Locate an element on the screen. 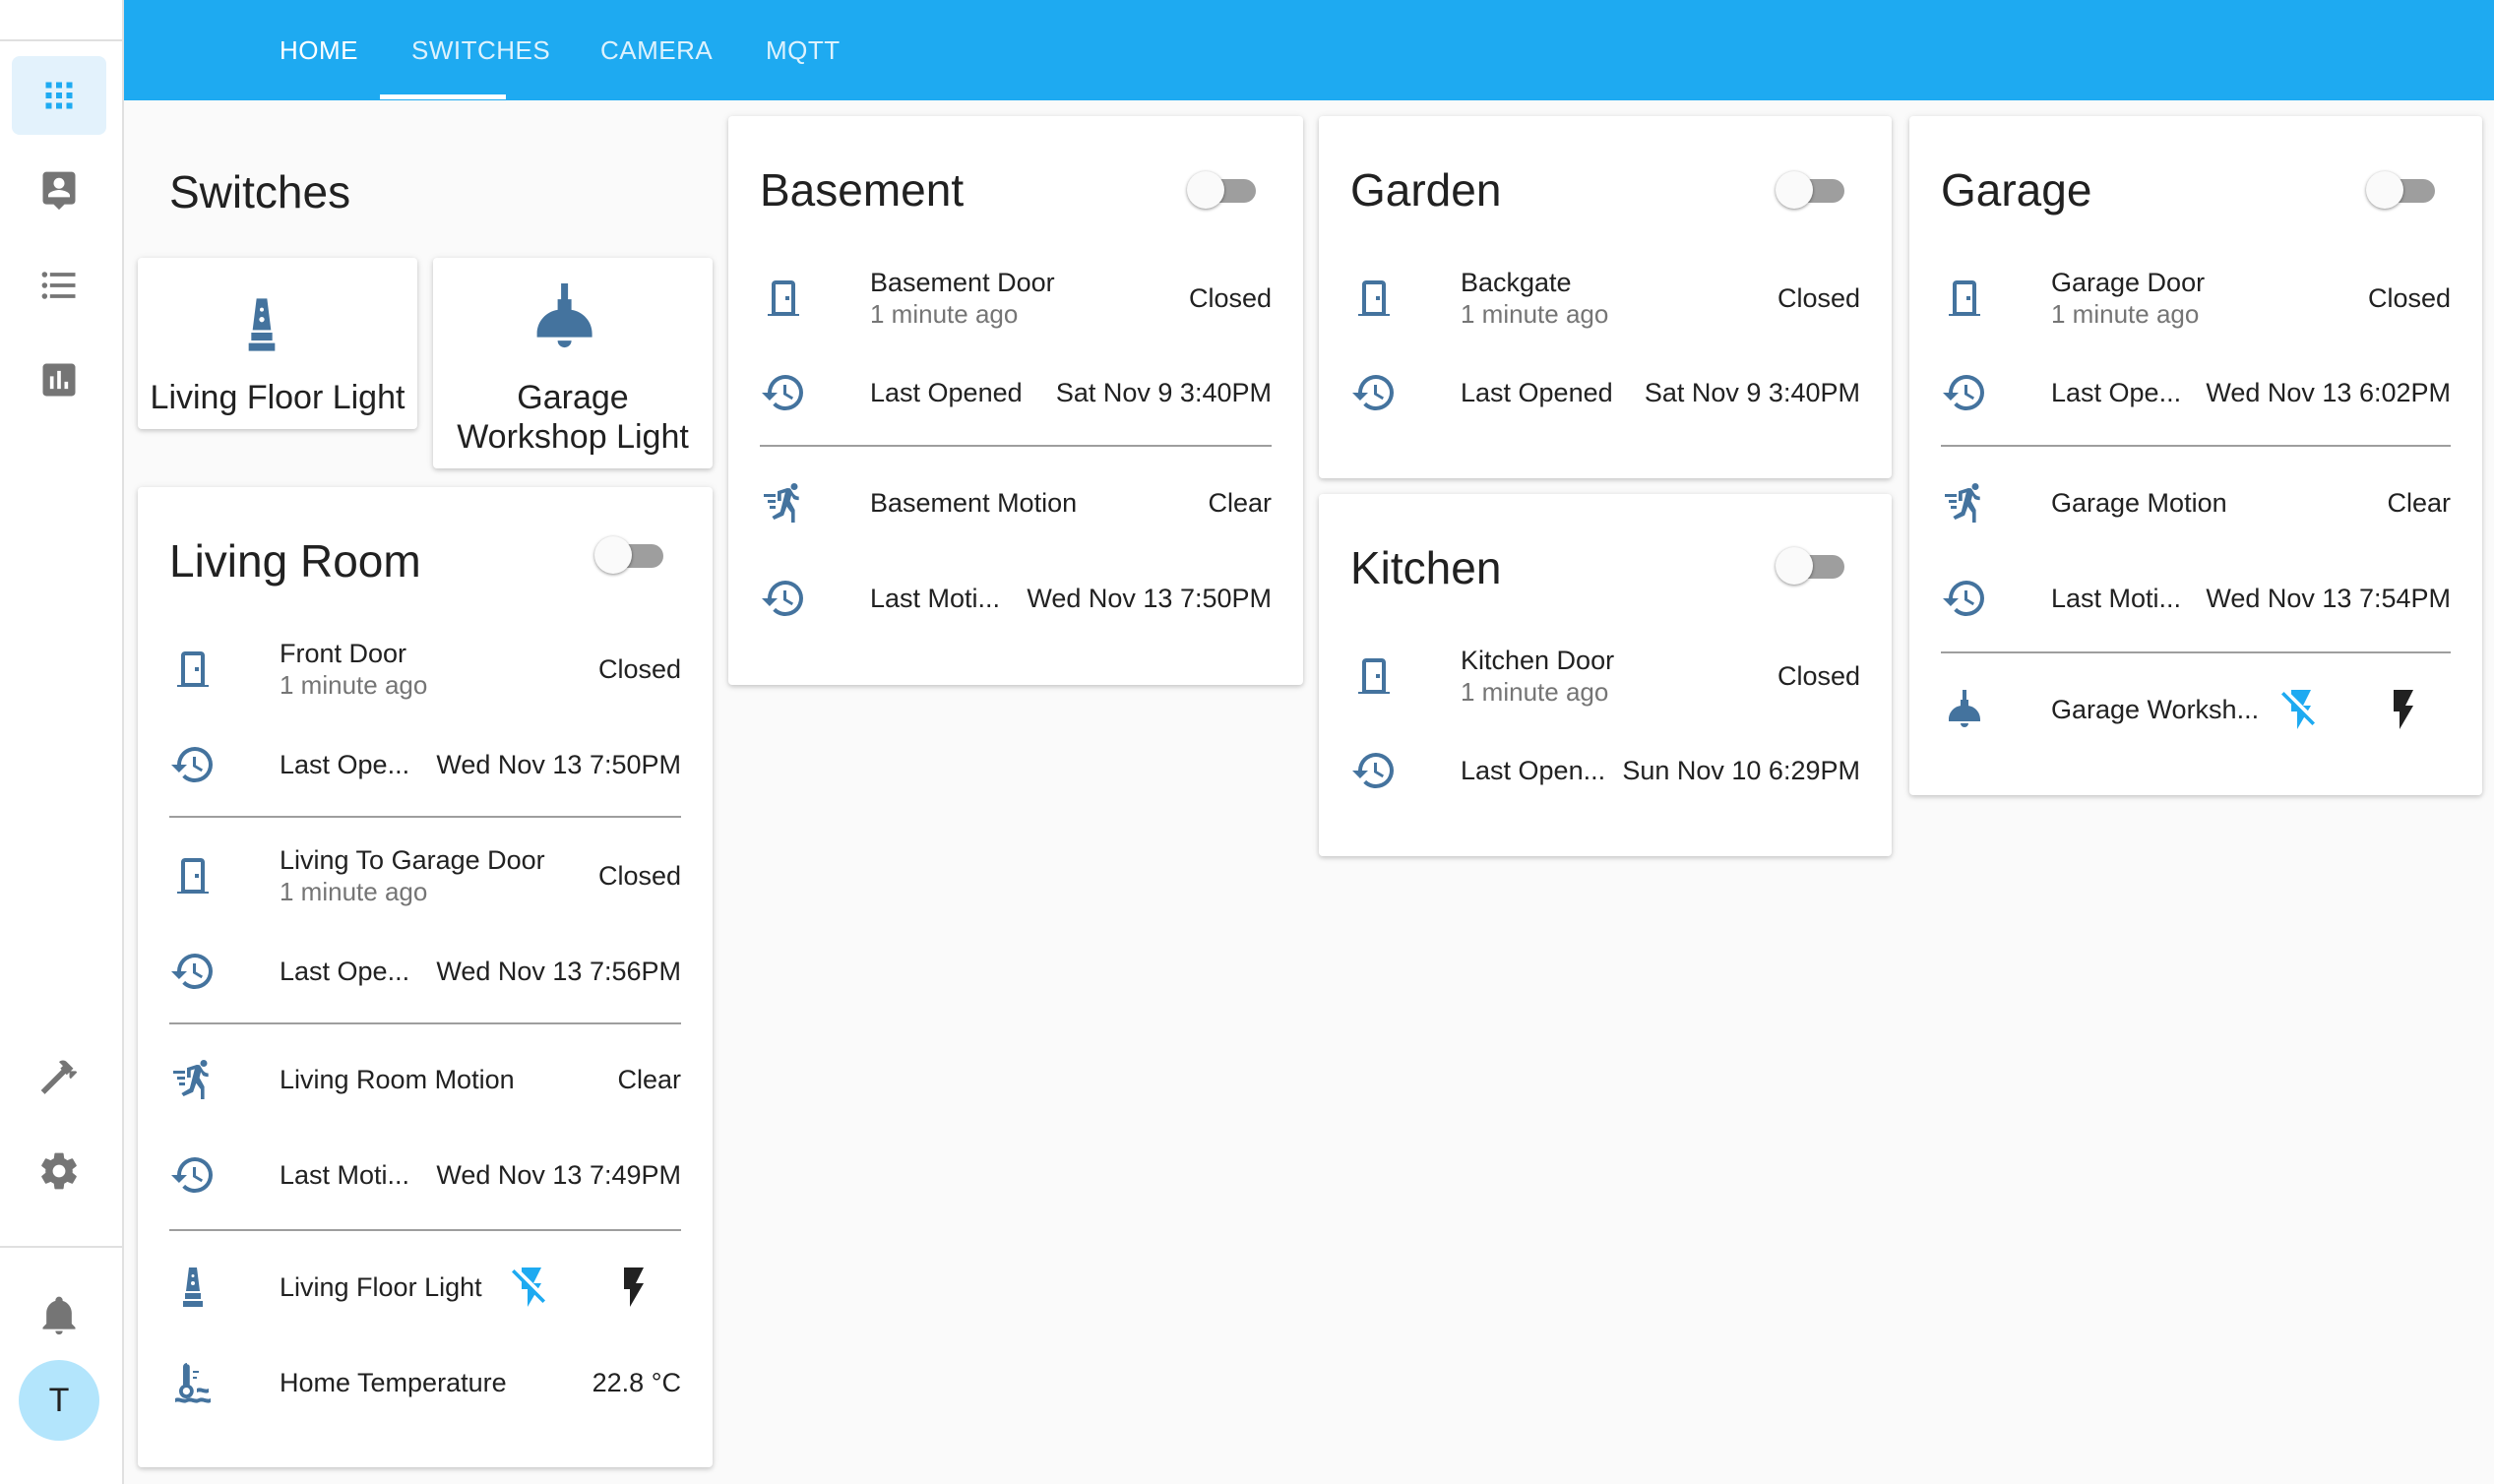 The image size is (2494, 1484). row-name: Front Door is located at coordinates (343, 654).